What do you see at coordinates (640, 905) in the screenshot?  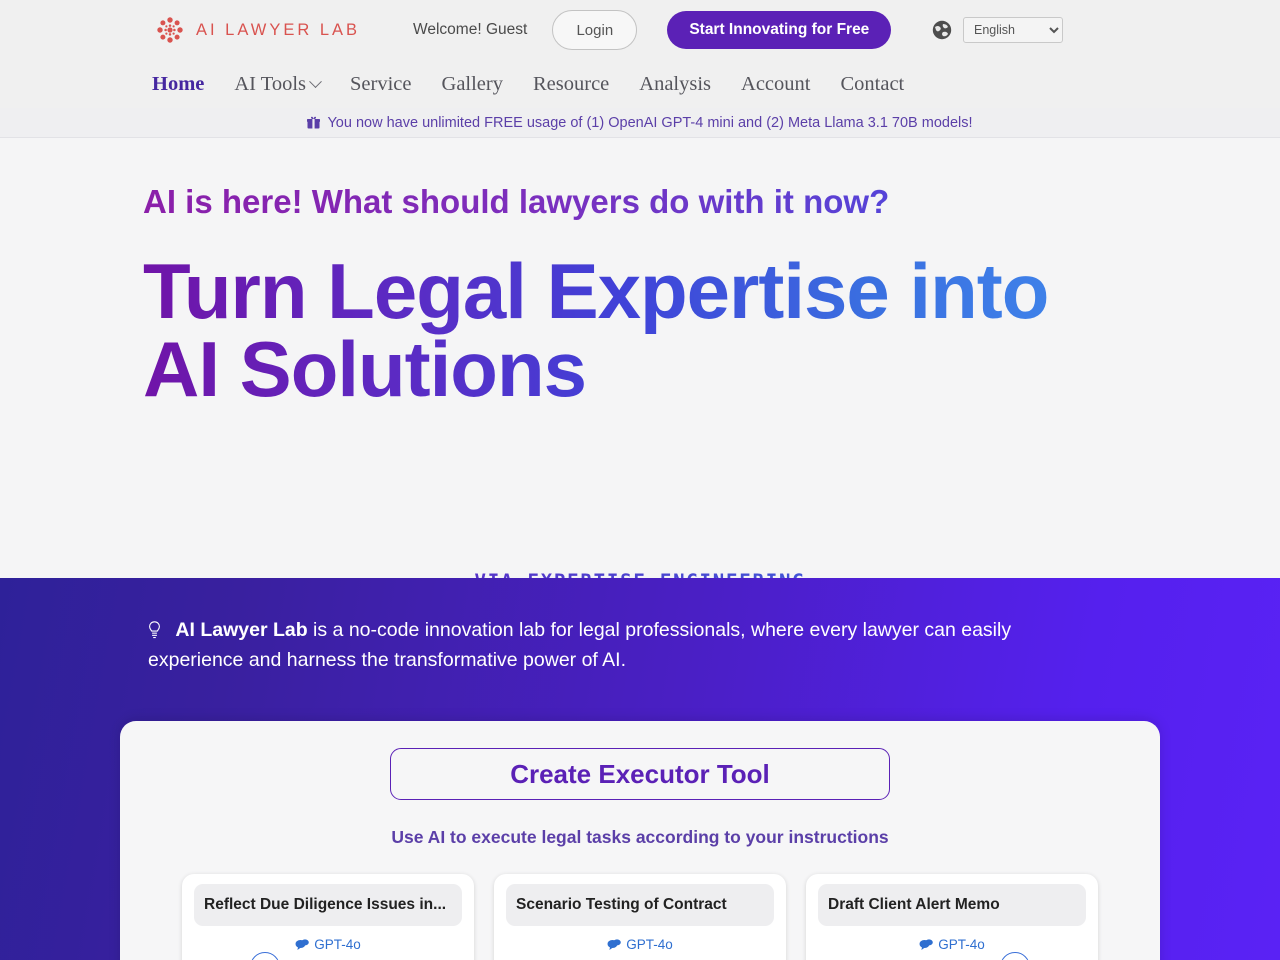 I see `tool-card-title: Scenario Testing of Contract` at bounding box center [640, 905].